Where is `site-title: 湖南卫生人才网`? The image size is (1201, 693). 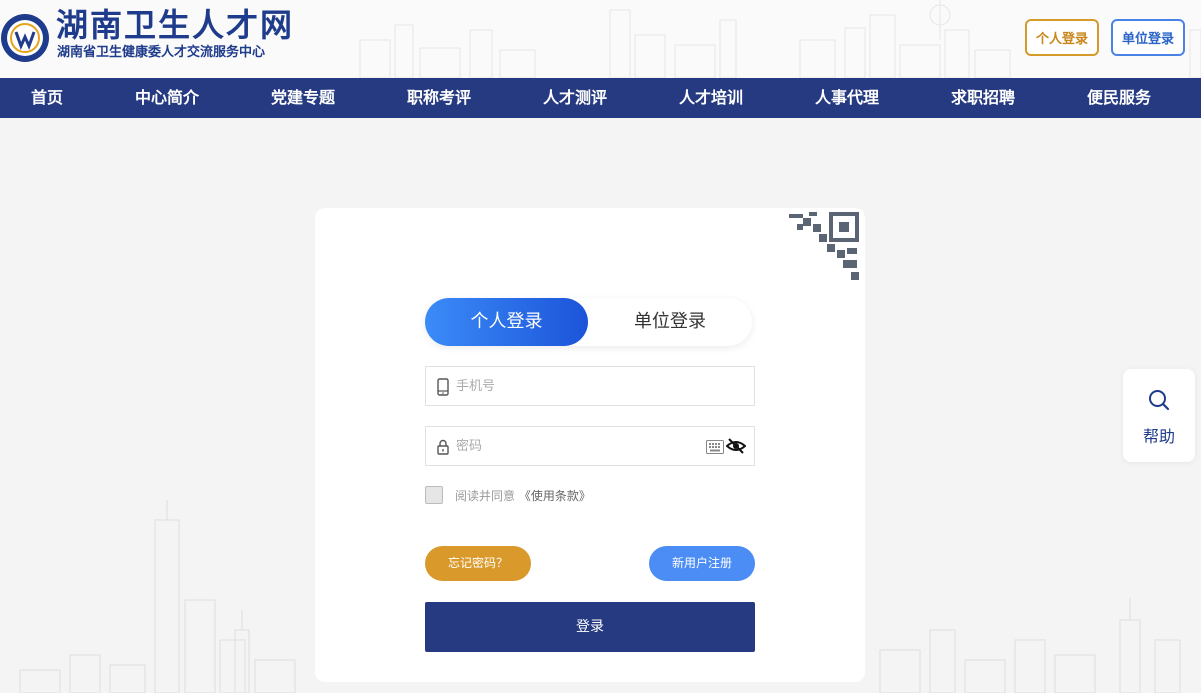 site-title: 湖南卫生人才网 is located at coordinates (175, 25).